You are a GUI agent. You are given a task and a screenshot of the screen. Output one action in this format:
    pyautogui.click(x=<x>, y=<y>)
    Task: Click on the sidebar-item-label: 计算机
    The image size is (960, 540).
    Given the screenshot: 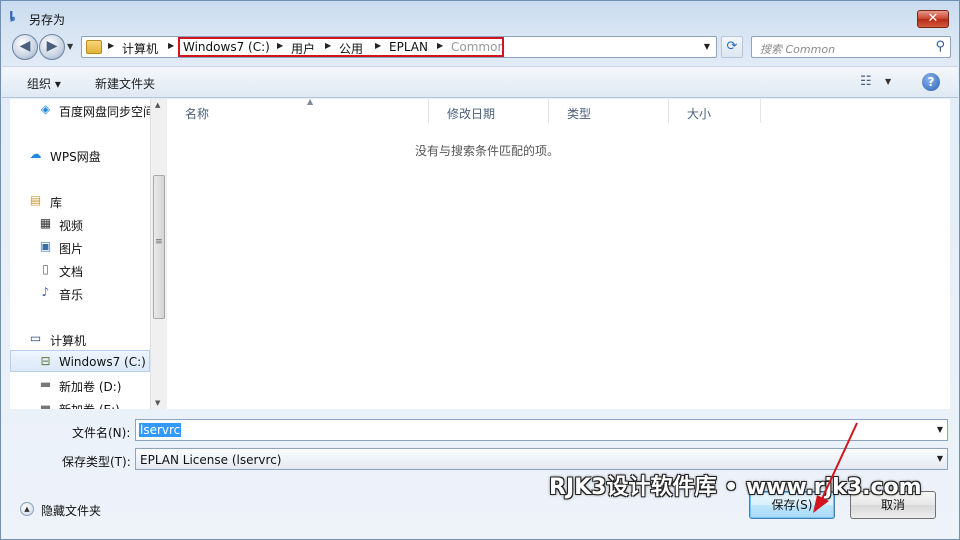 What is the action you would take?
    pyautogui.click(x=68, y=341)
    